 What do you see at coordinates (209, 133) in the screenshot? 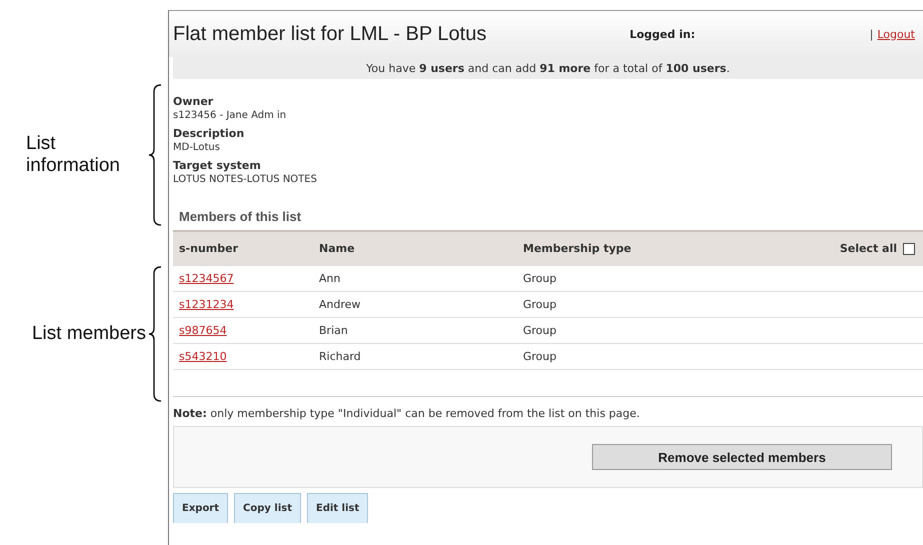
I see `field-label: Description` at bounding box center [209, 133].